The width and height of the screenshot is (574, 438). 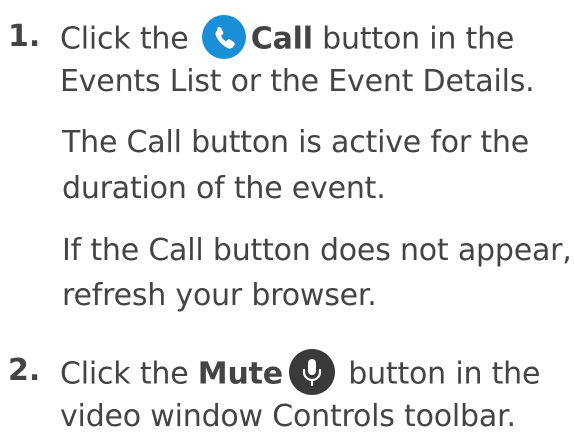 I want to click on step-1-line-1: Click the Call button in the, so click(x=287, y=38).